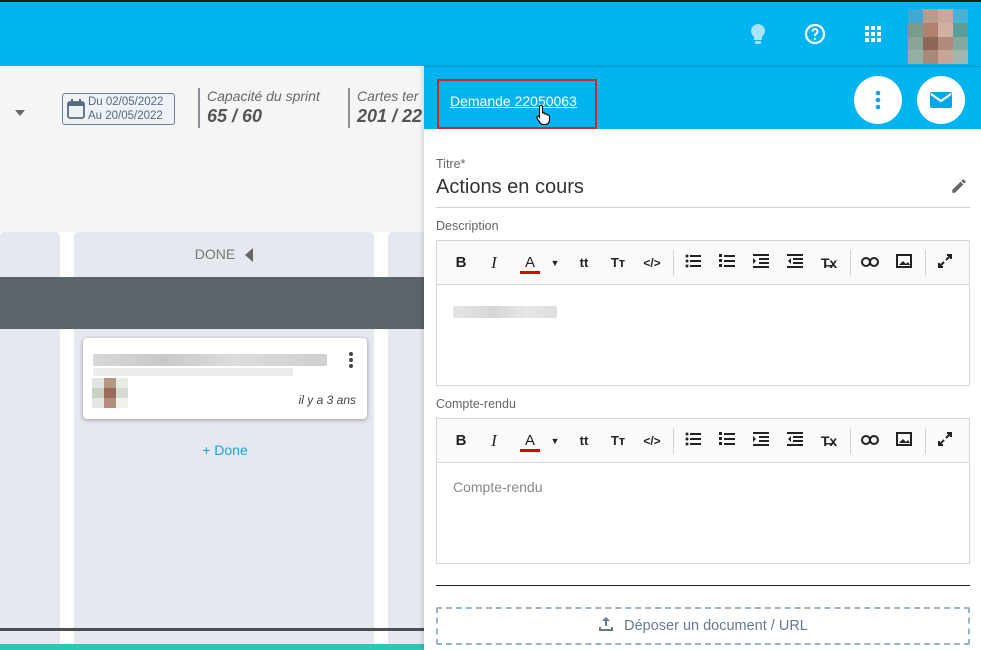 The image size is (981, 650). I want to click on sprint-cards: Cartes ter 201 / 22, so click(385, 108).